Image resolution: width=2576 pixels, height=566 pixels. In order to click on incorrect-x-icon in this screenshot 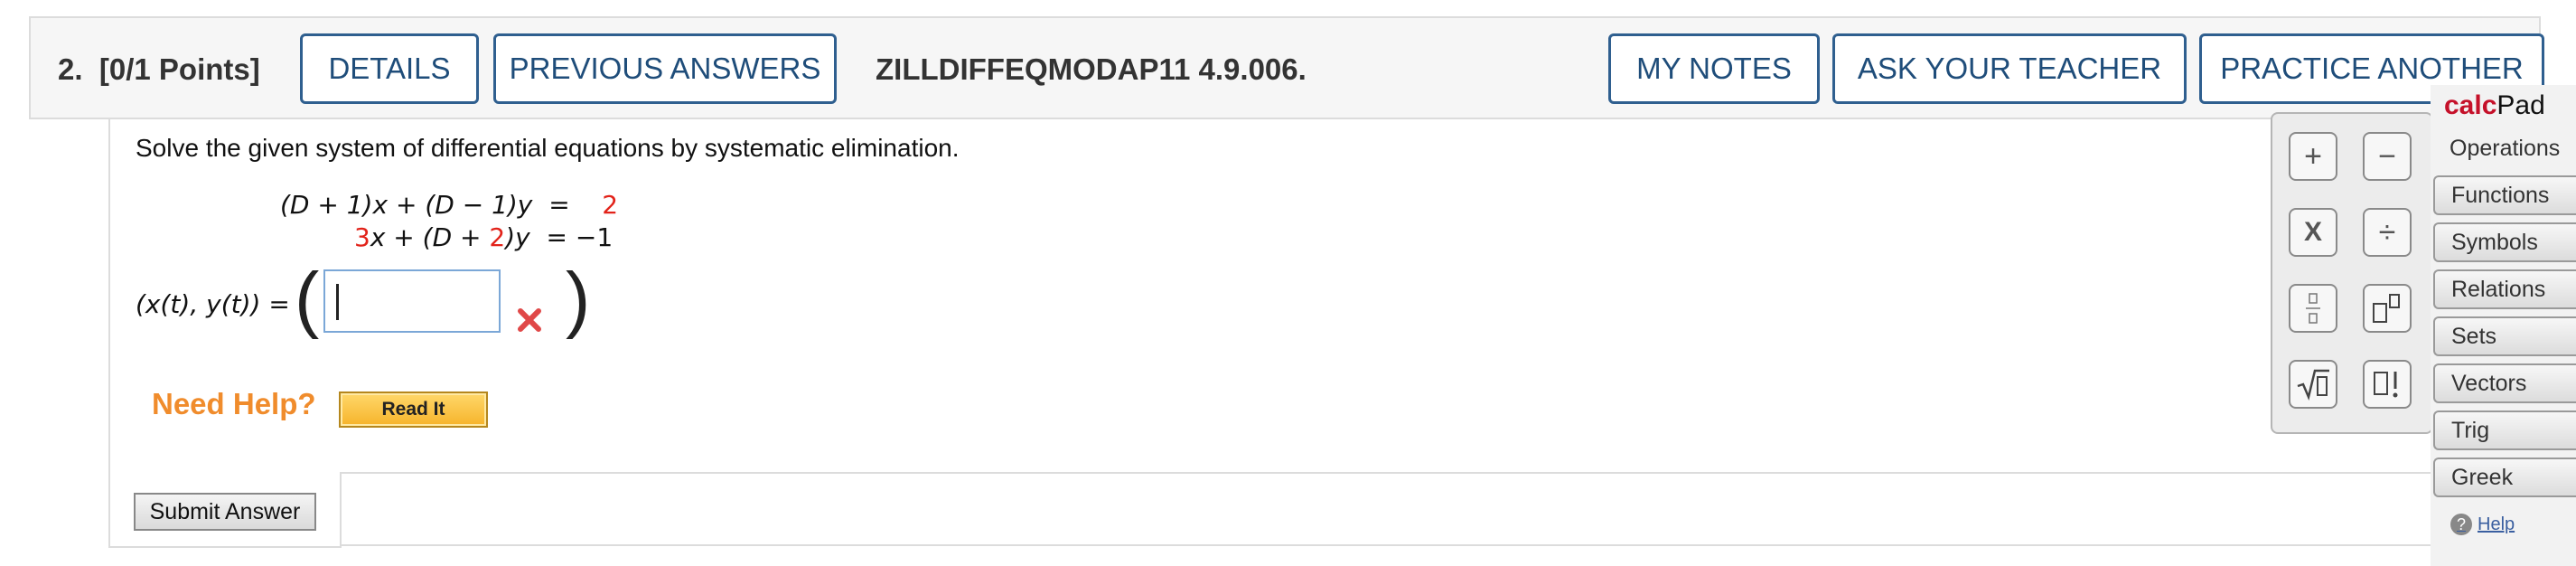, I will do `click(529, 320)`.